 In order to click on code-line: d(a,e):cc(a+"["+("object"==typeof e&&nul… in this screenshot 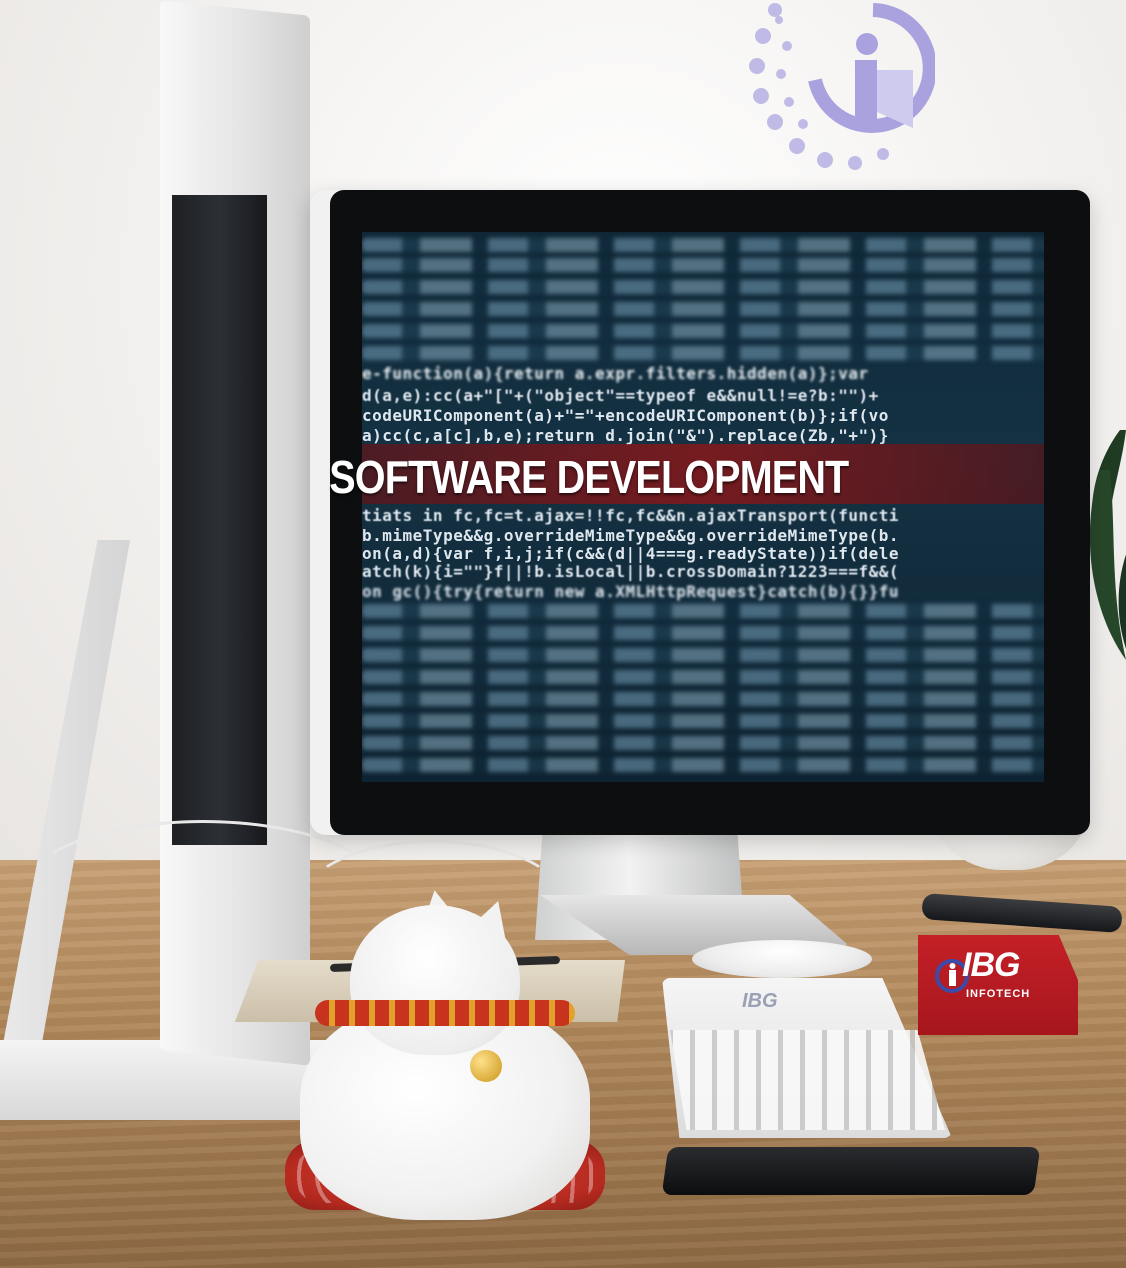, I will do `click(620, 395)`.